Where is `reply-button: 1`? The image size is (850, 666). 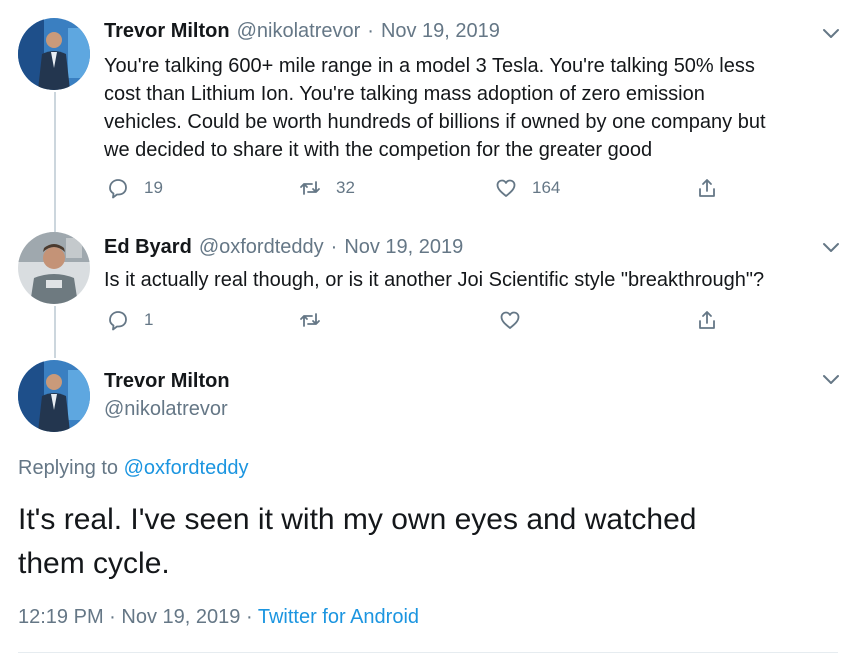
reply-button: 1 is located at coordinates (129, 320).